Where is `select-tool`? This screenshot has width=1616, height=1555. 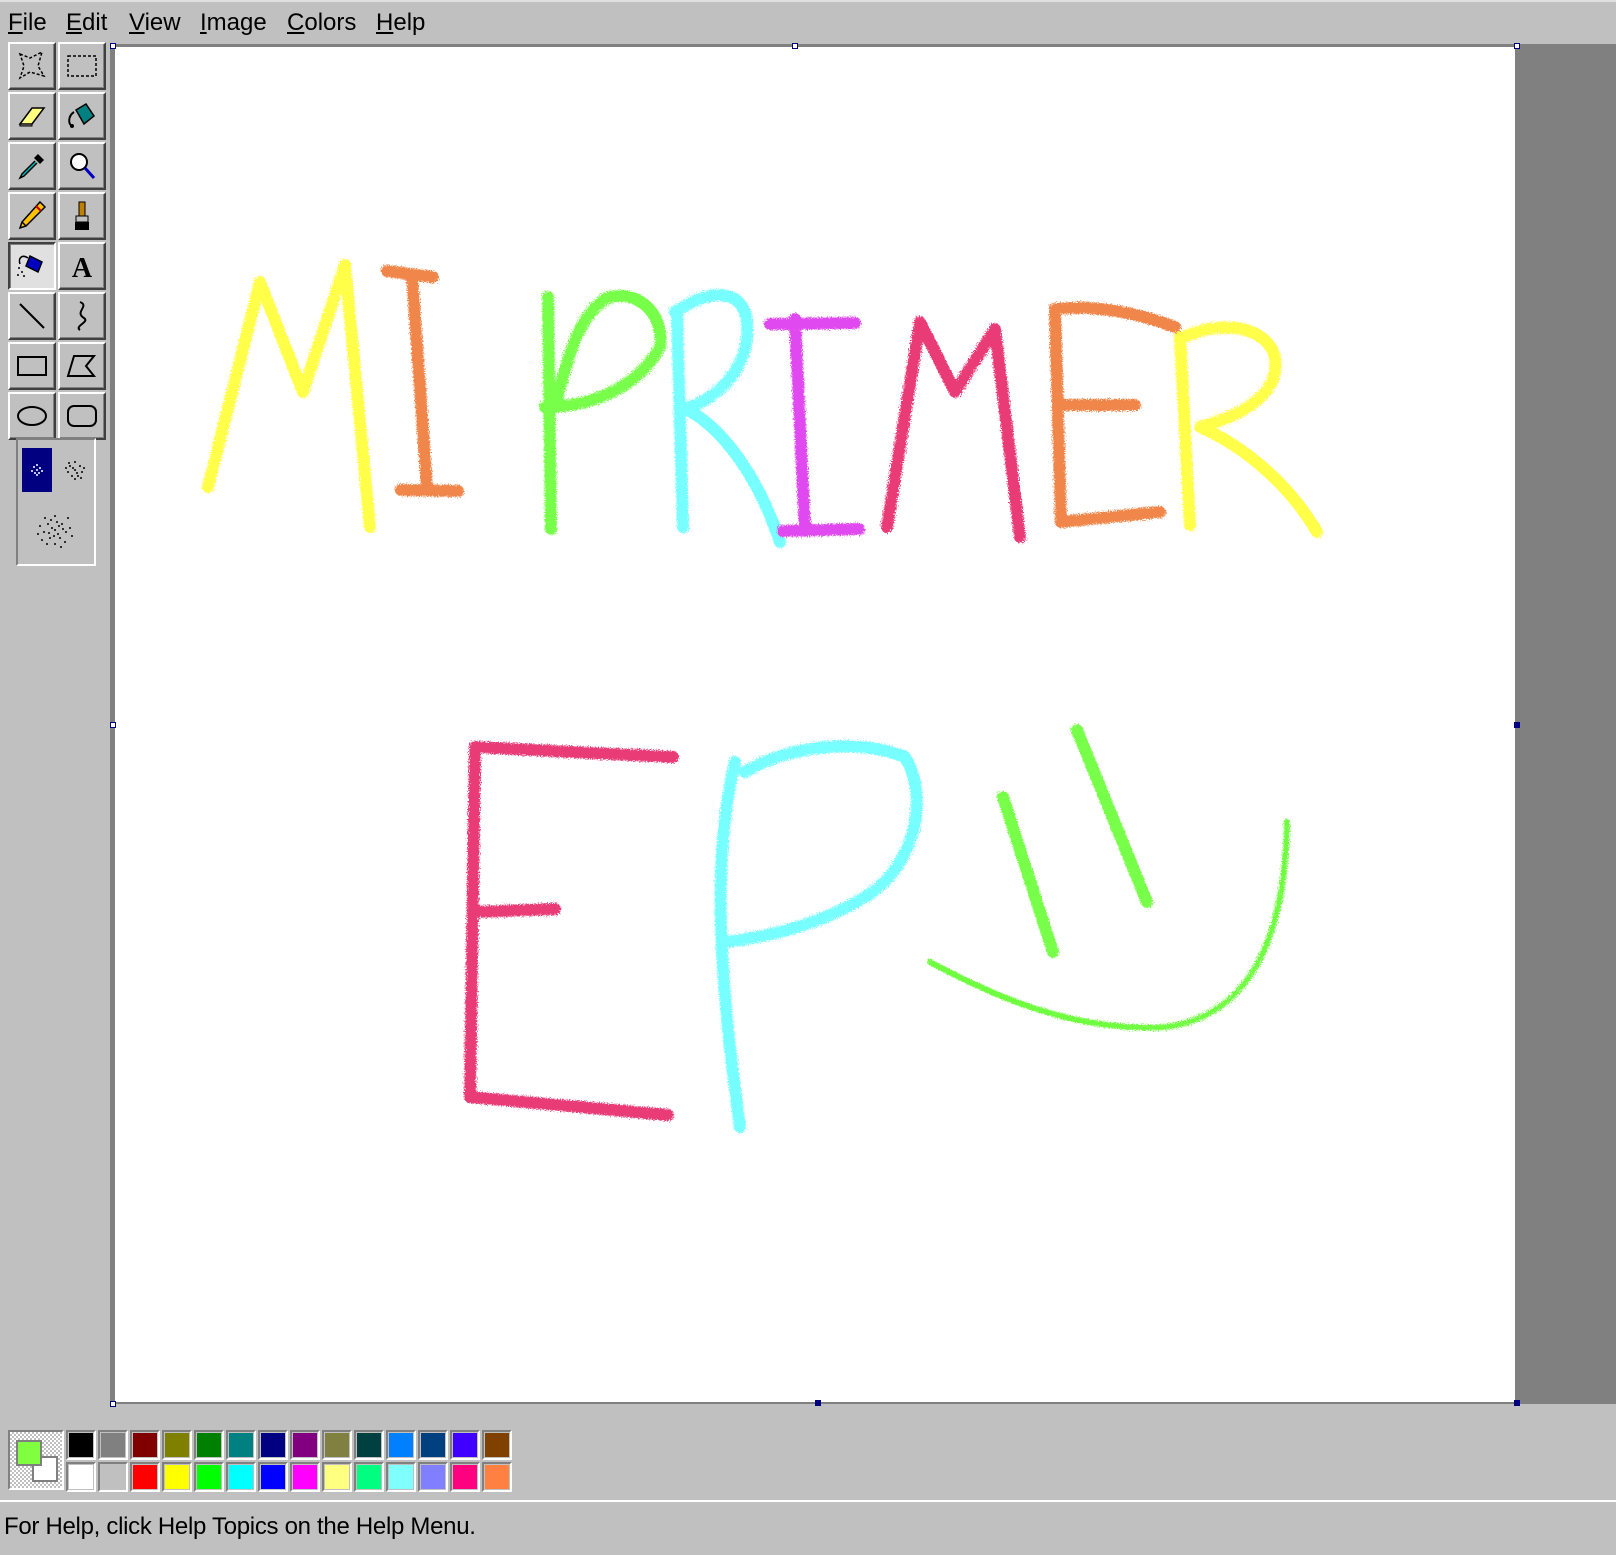
select-tool is located at coordinates (82, 66).